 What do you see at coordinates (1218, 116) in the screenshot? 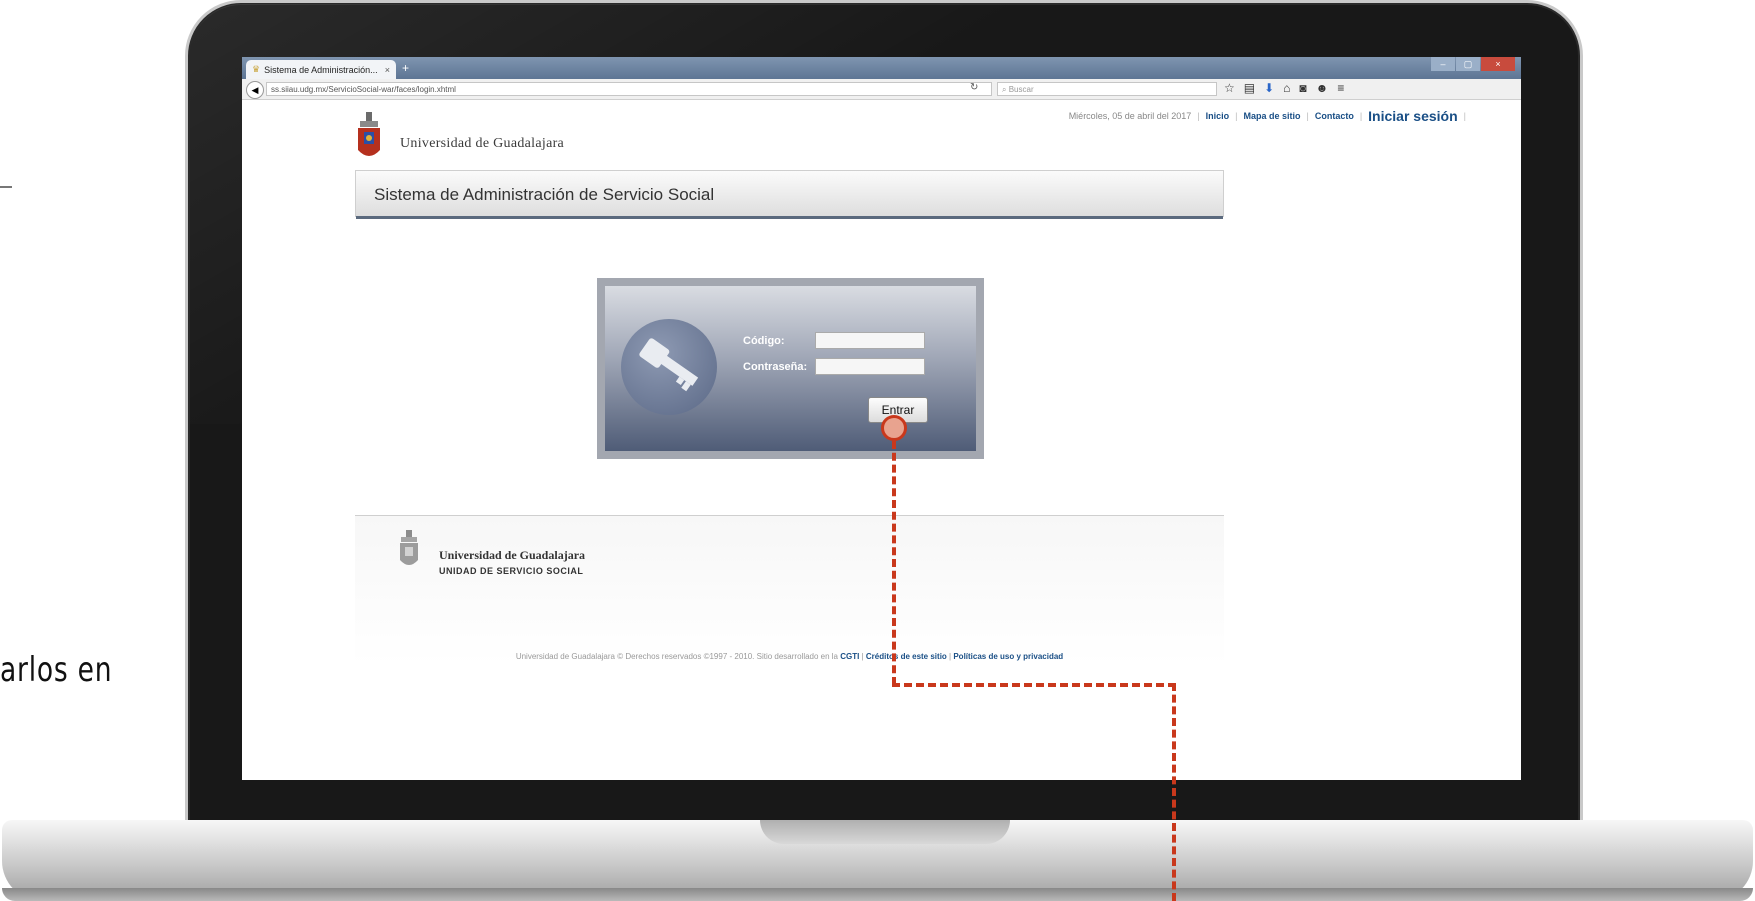
I see `link-inicio: Inicio` at bounding box center [1218, 116].